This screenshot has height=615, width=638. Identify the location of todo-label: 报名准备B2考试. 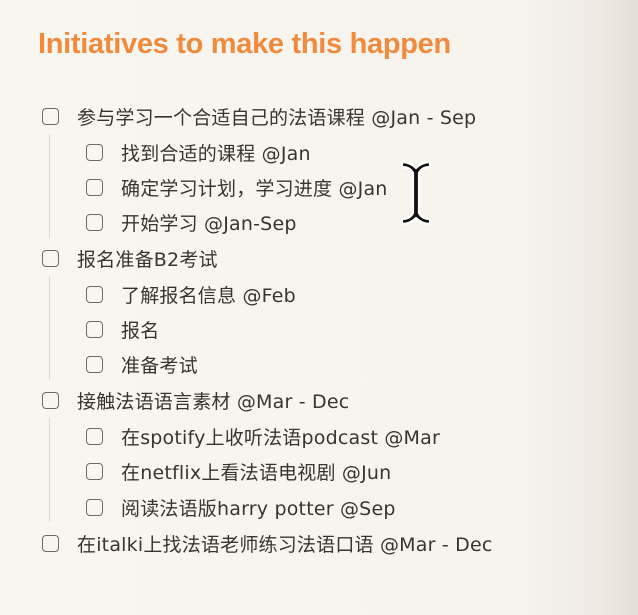
(147, 258).